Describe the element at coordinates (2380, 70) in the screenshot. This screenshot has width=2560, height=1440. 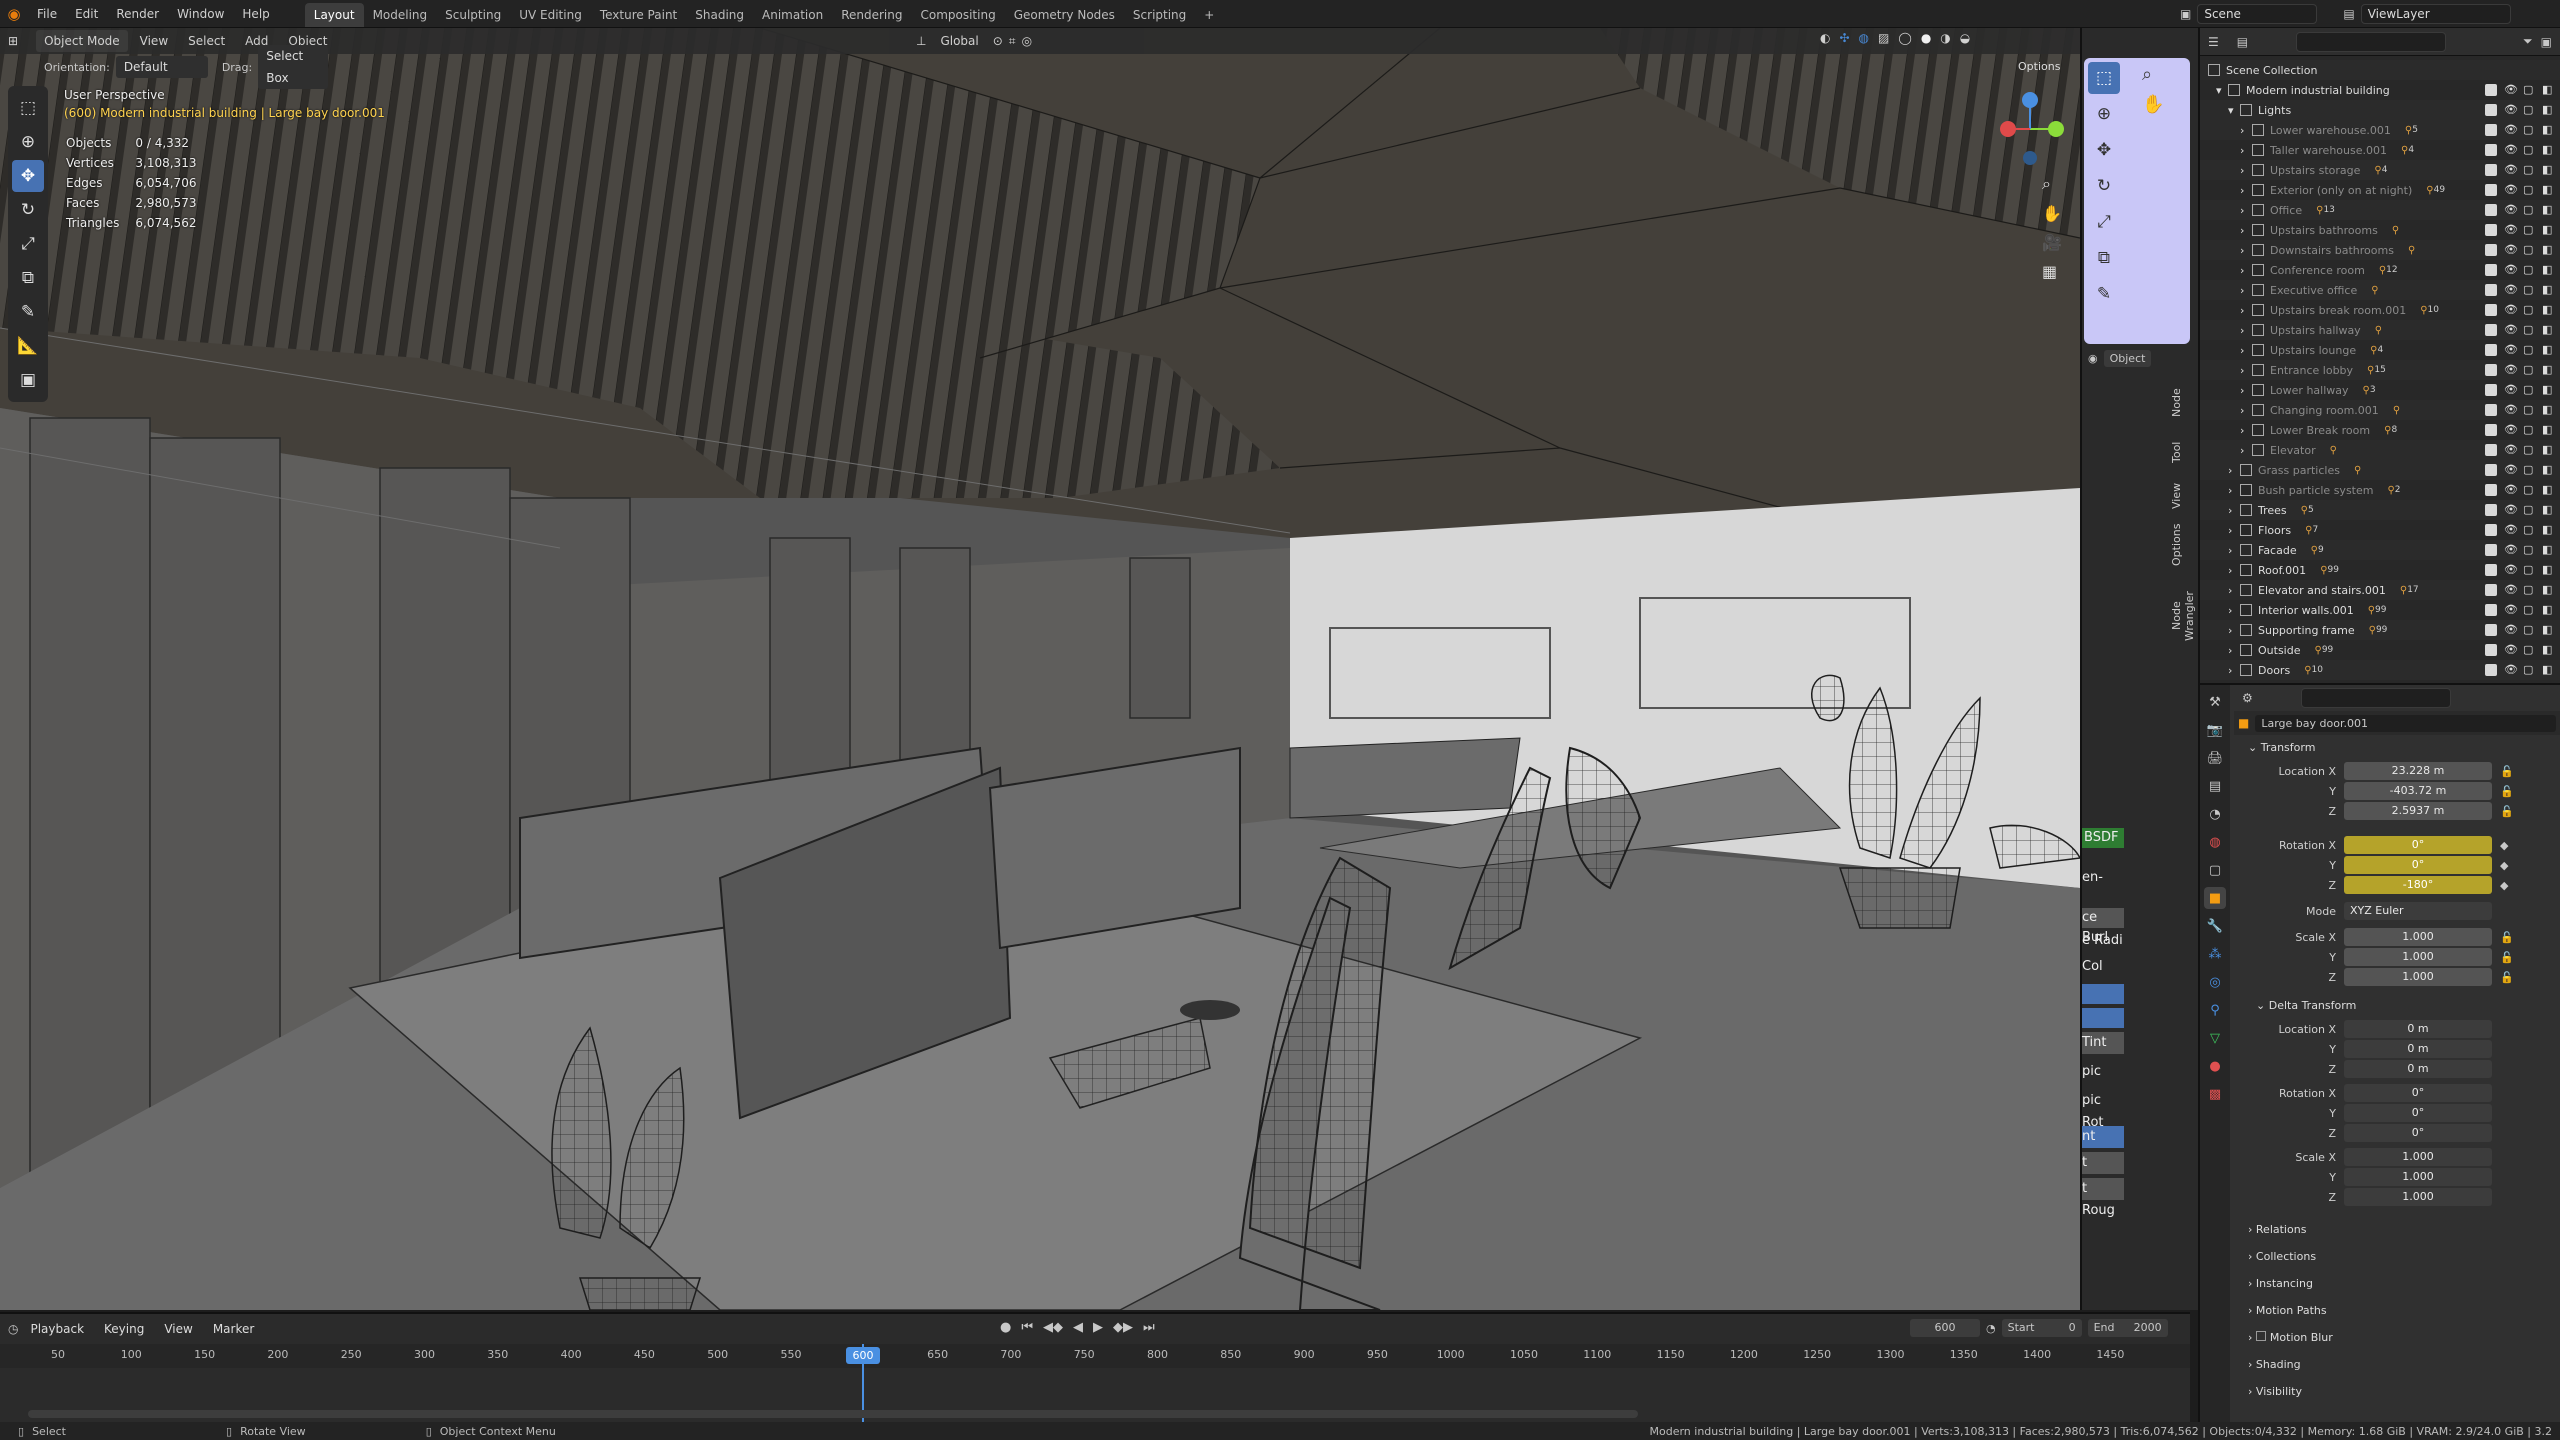
I see `outliner-row: Scene Collection` at that location.